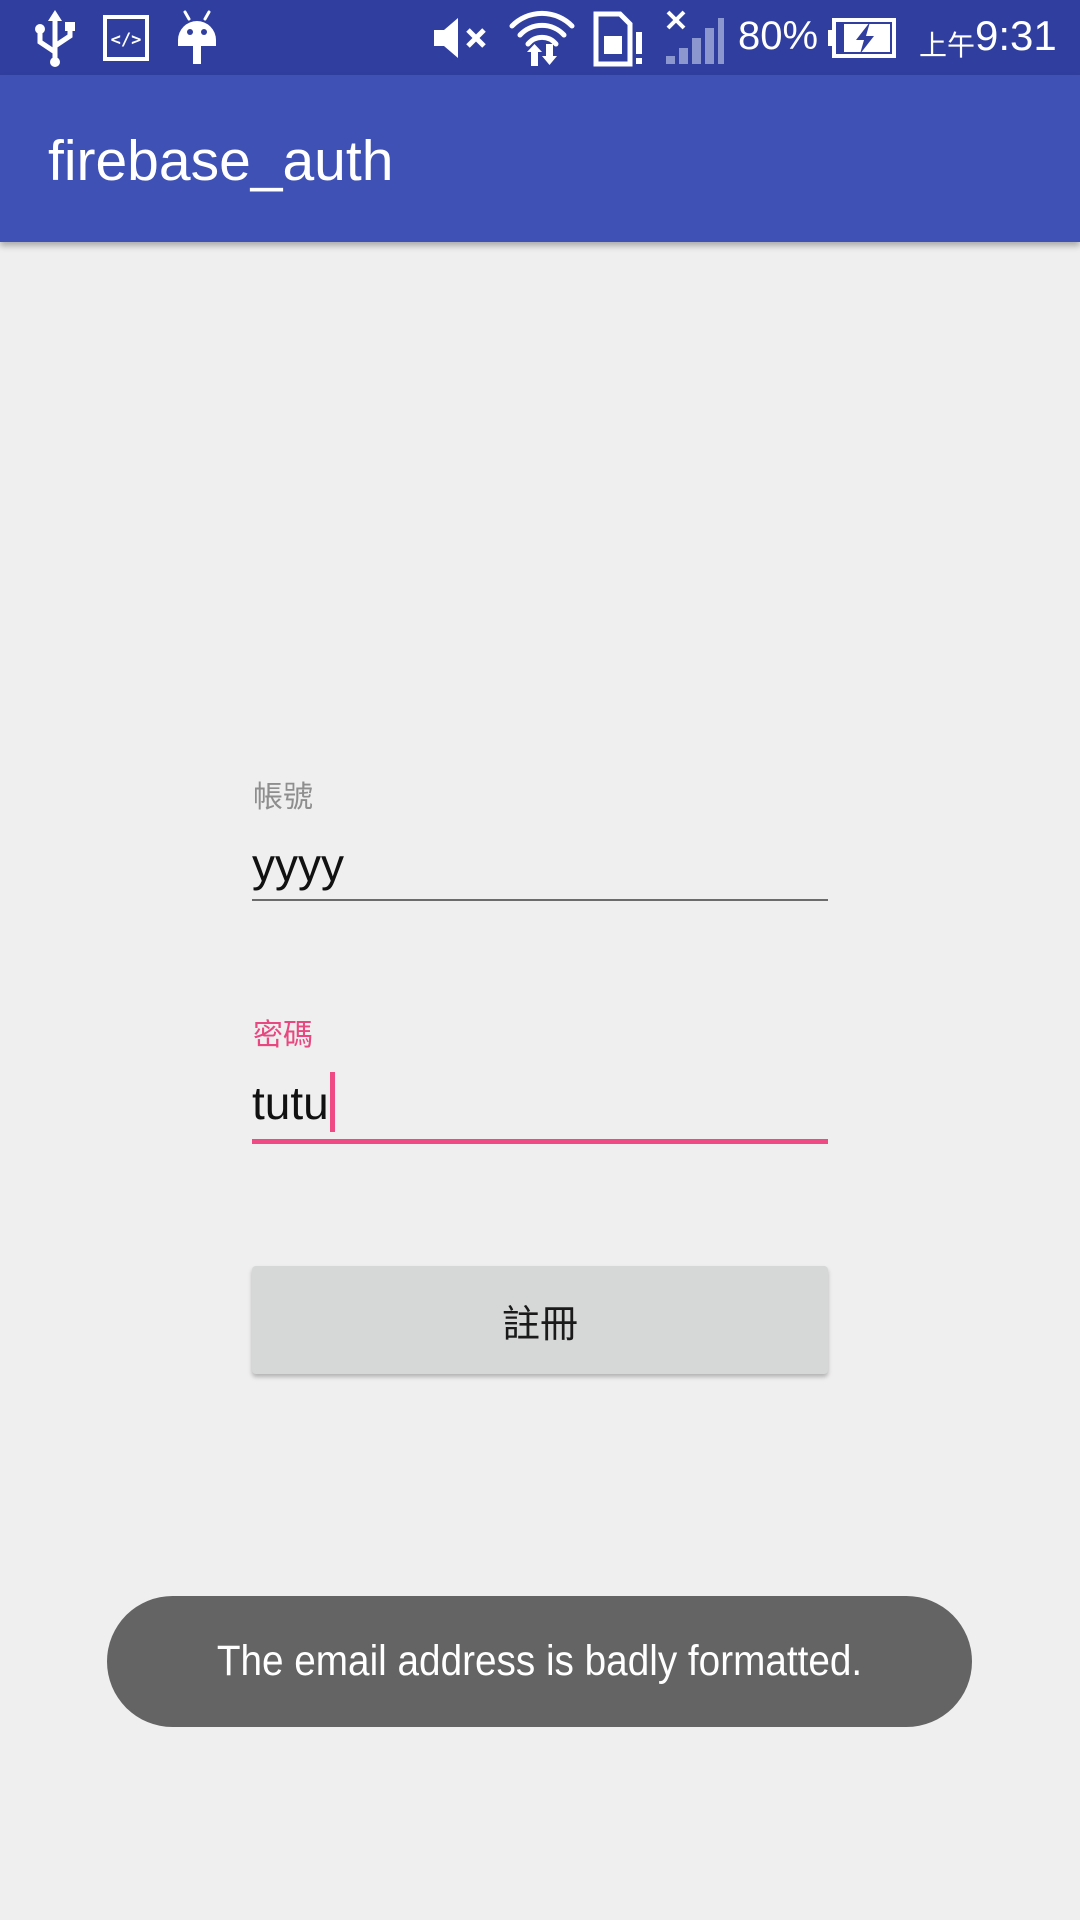 Image resolution: width=1080 pixels, height=1920 pixels. I want to click on app-bar: firebase_auth, so click(540, 158).